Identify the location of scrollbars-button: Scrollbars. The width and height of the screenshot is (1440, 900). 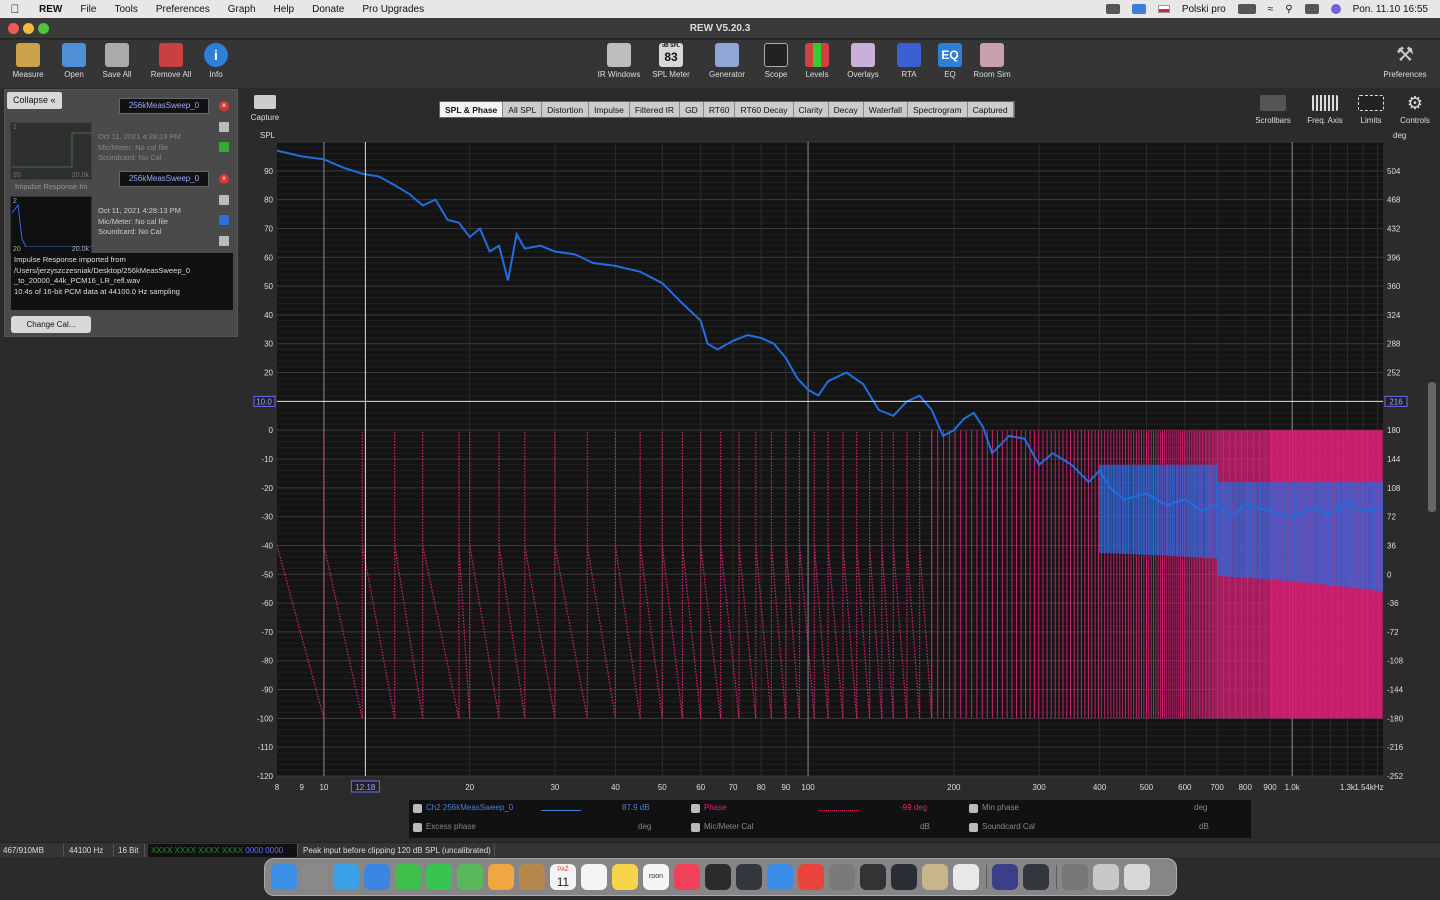
(1273, 110).